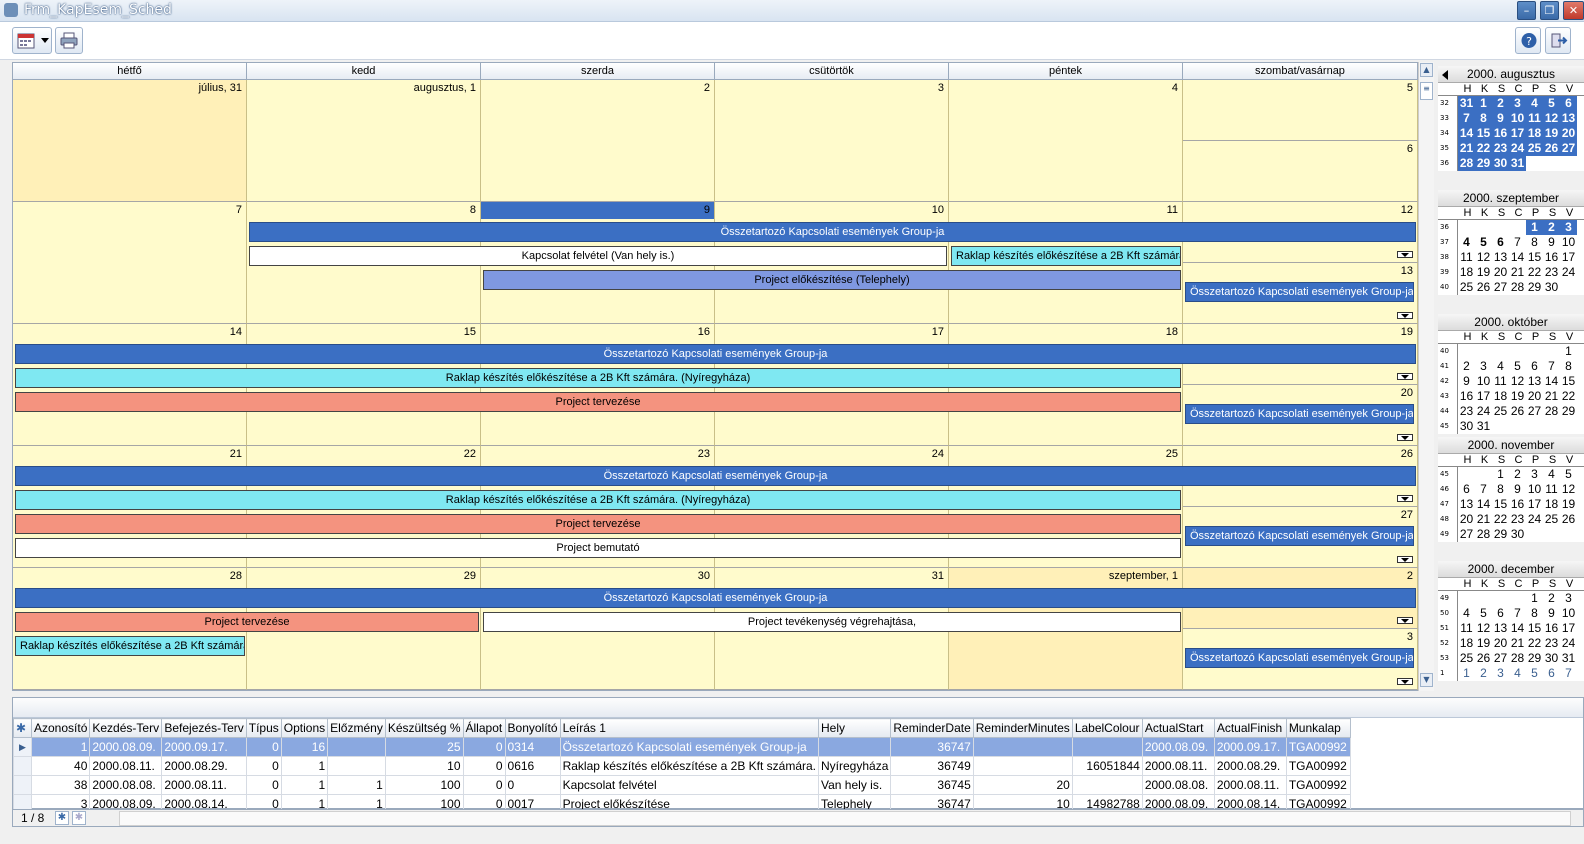 The height and width of the screenshot is (844, 1584). I want to click on table-cell: 36747, so click(932, 747).